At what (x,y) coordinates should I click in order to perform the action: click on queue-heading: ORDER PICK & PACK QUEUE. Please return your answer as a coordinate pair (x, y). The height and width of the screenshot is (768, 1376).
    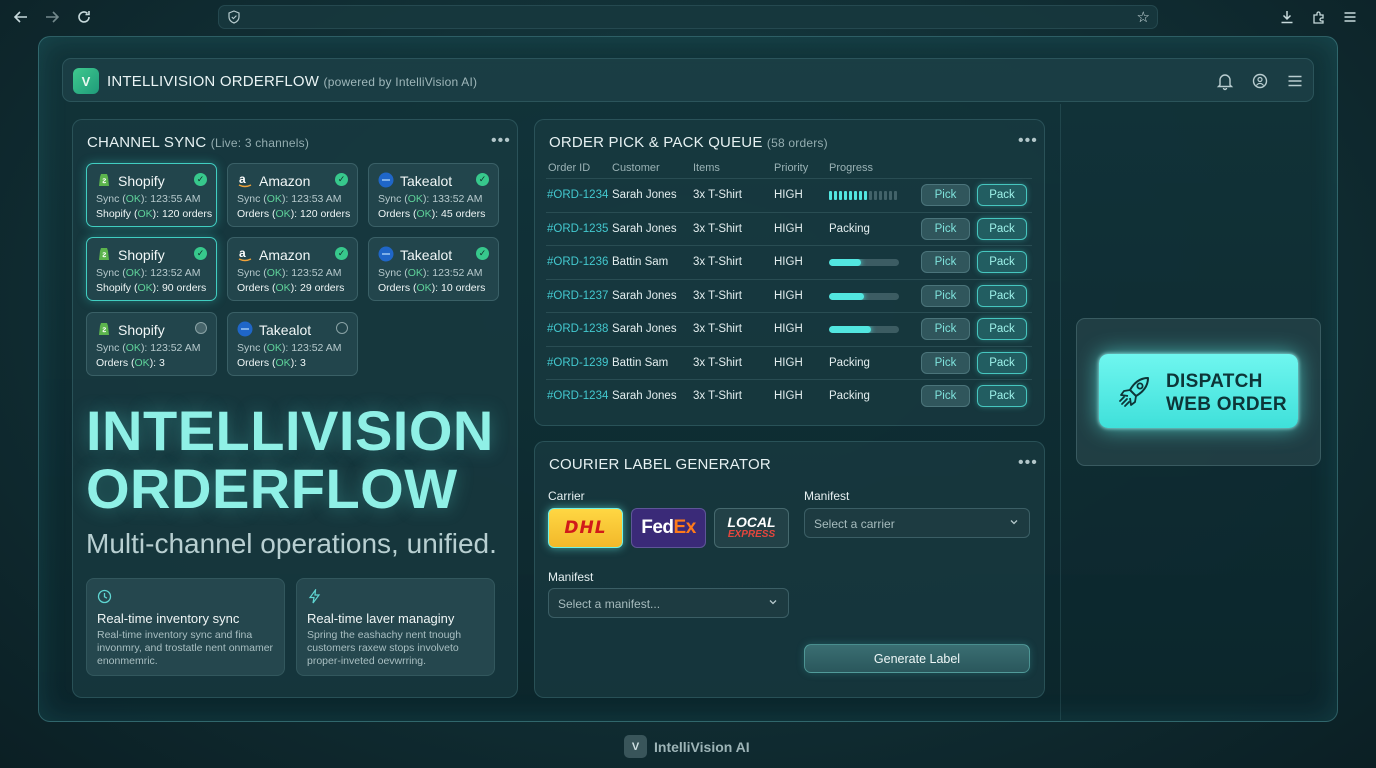
    Looking at the image, I should click on (656, 142).